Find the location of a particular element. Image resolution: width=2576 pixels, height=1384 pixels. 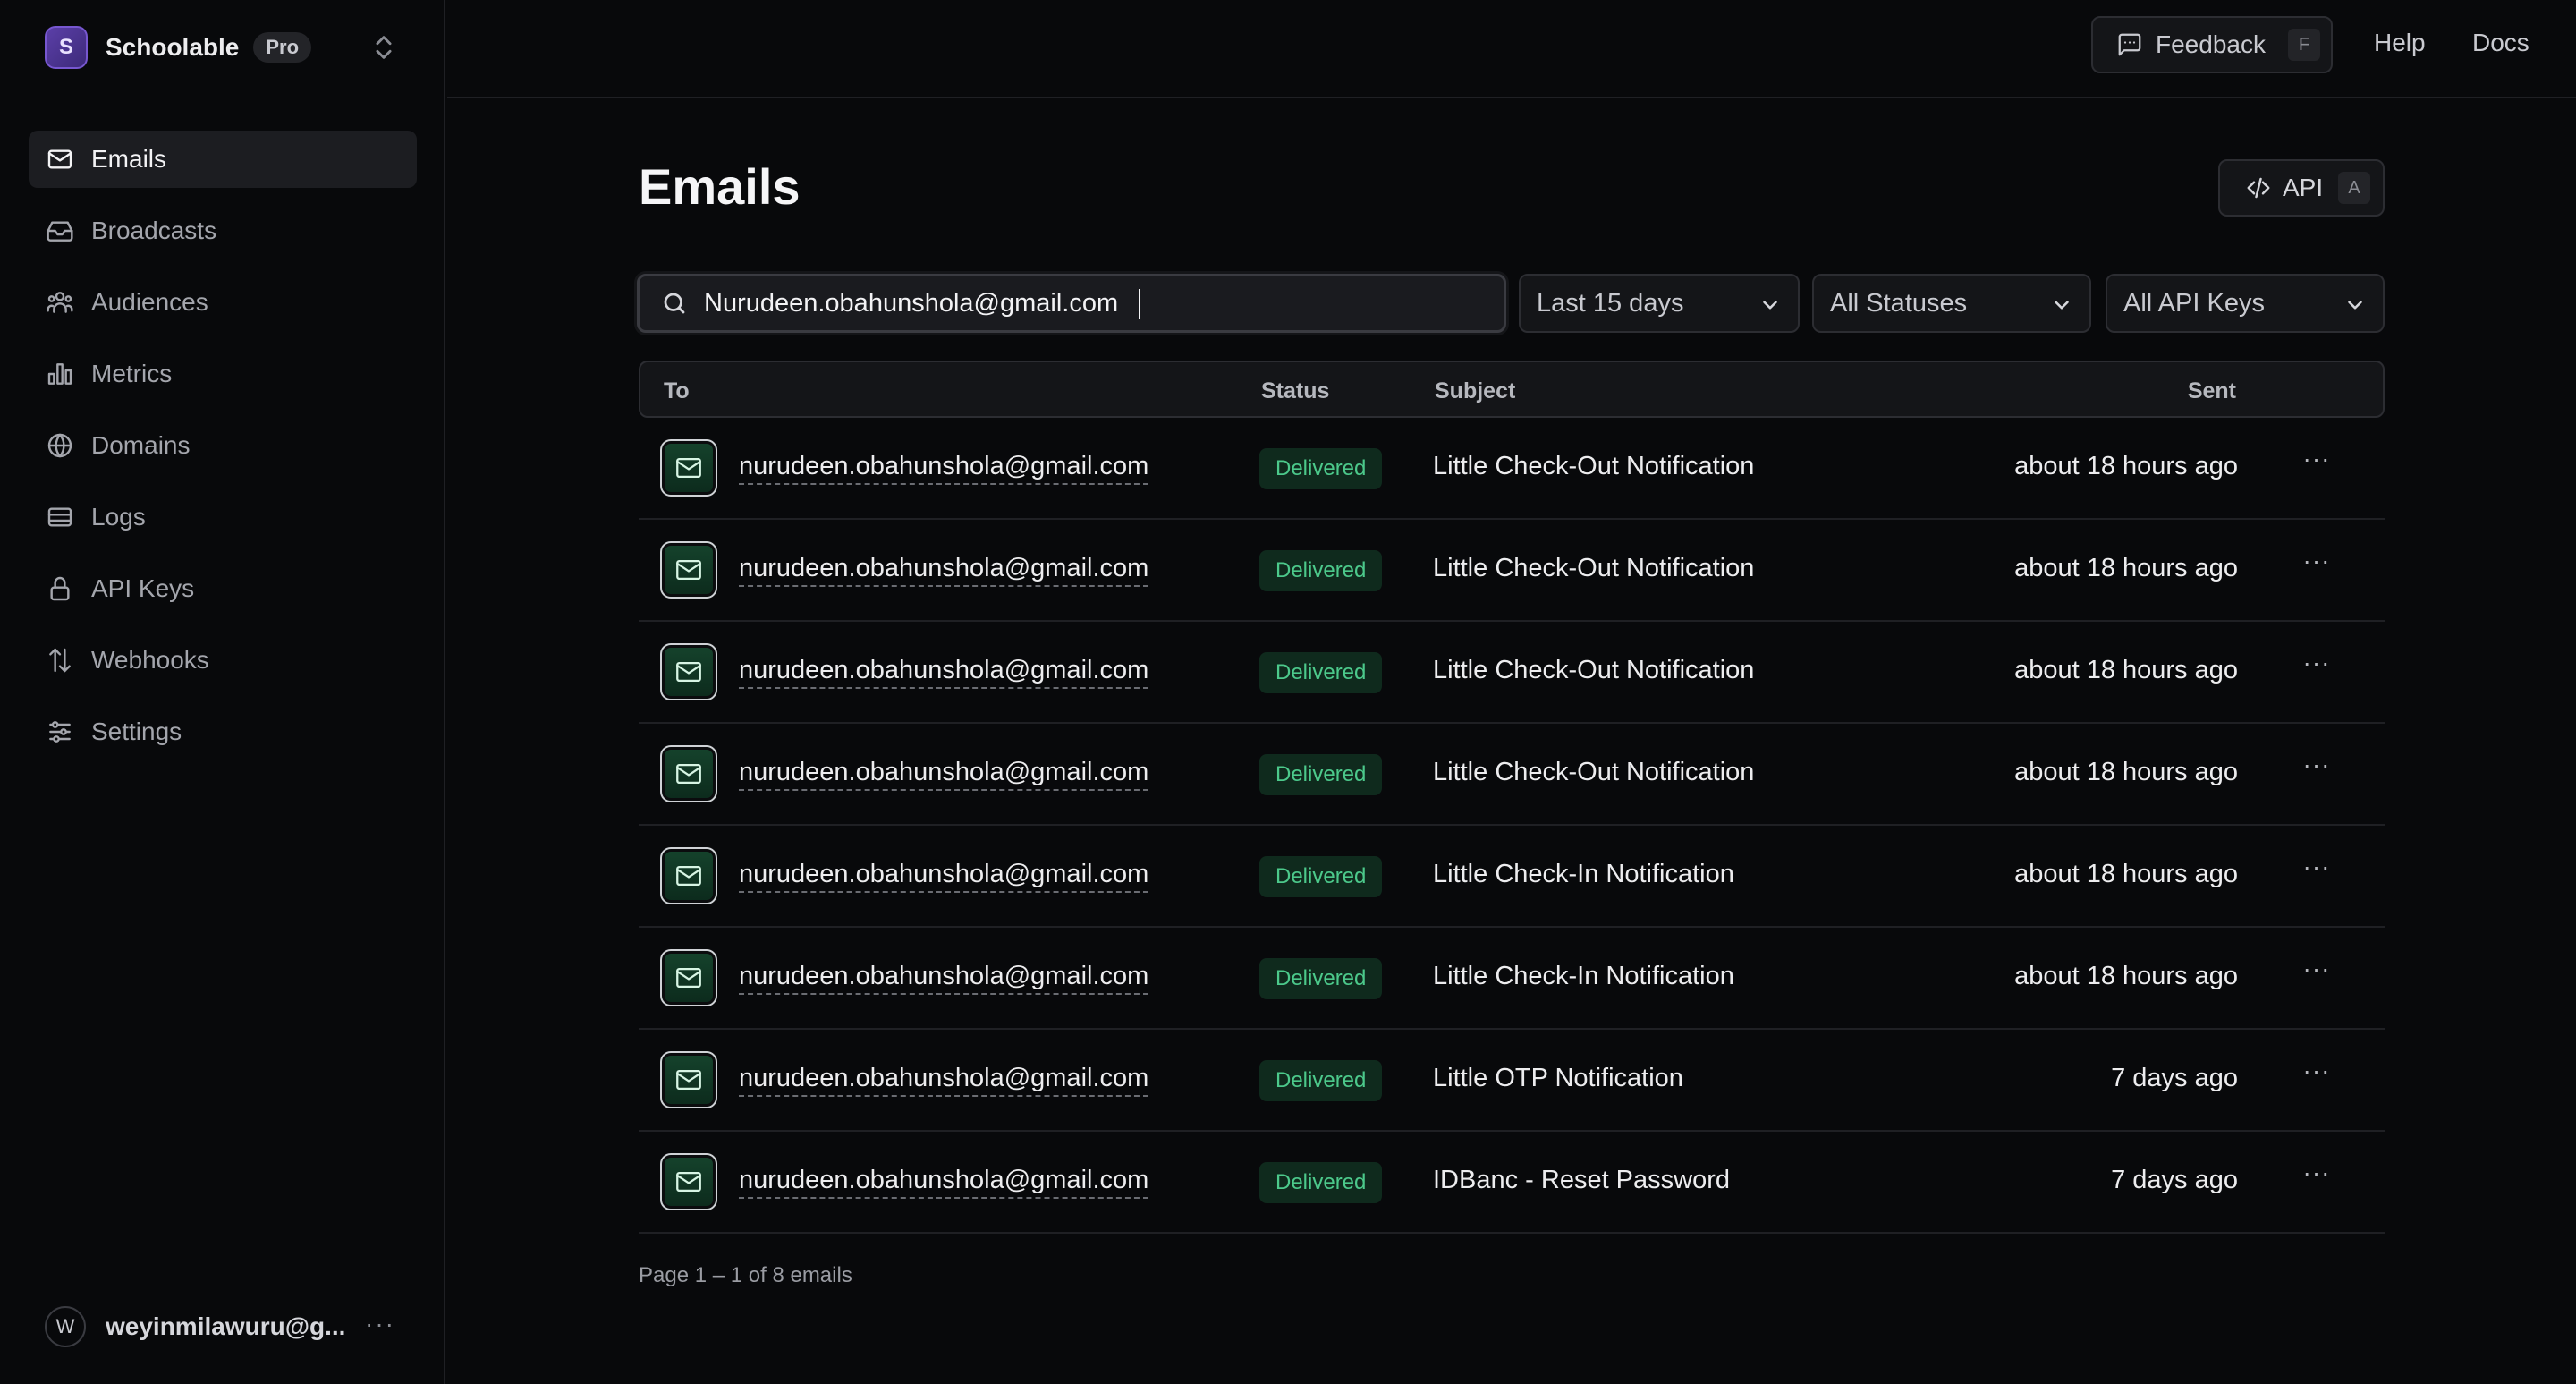

sidebar-item-domains: Domains is located at coordinates (223, 445).